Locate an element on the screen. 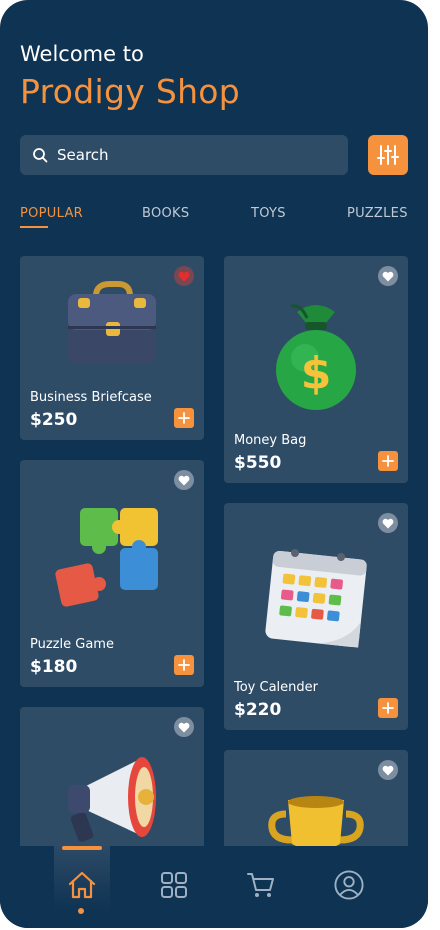  active-nav-dot is located at coordinates (81, 911).